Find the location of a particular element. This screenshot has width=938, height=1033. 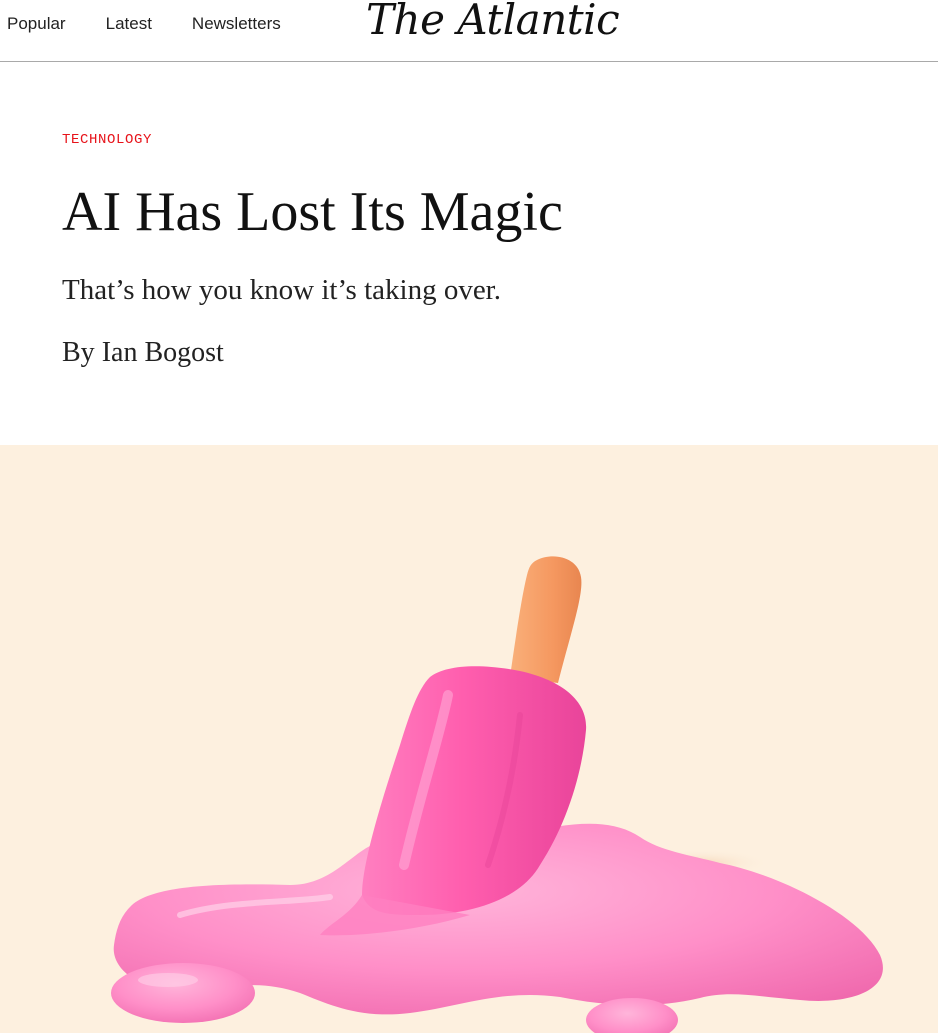

byline: By Ian Bogost is located at coordinates (143, 353).